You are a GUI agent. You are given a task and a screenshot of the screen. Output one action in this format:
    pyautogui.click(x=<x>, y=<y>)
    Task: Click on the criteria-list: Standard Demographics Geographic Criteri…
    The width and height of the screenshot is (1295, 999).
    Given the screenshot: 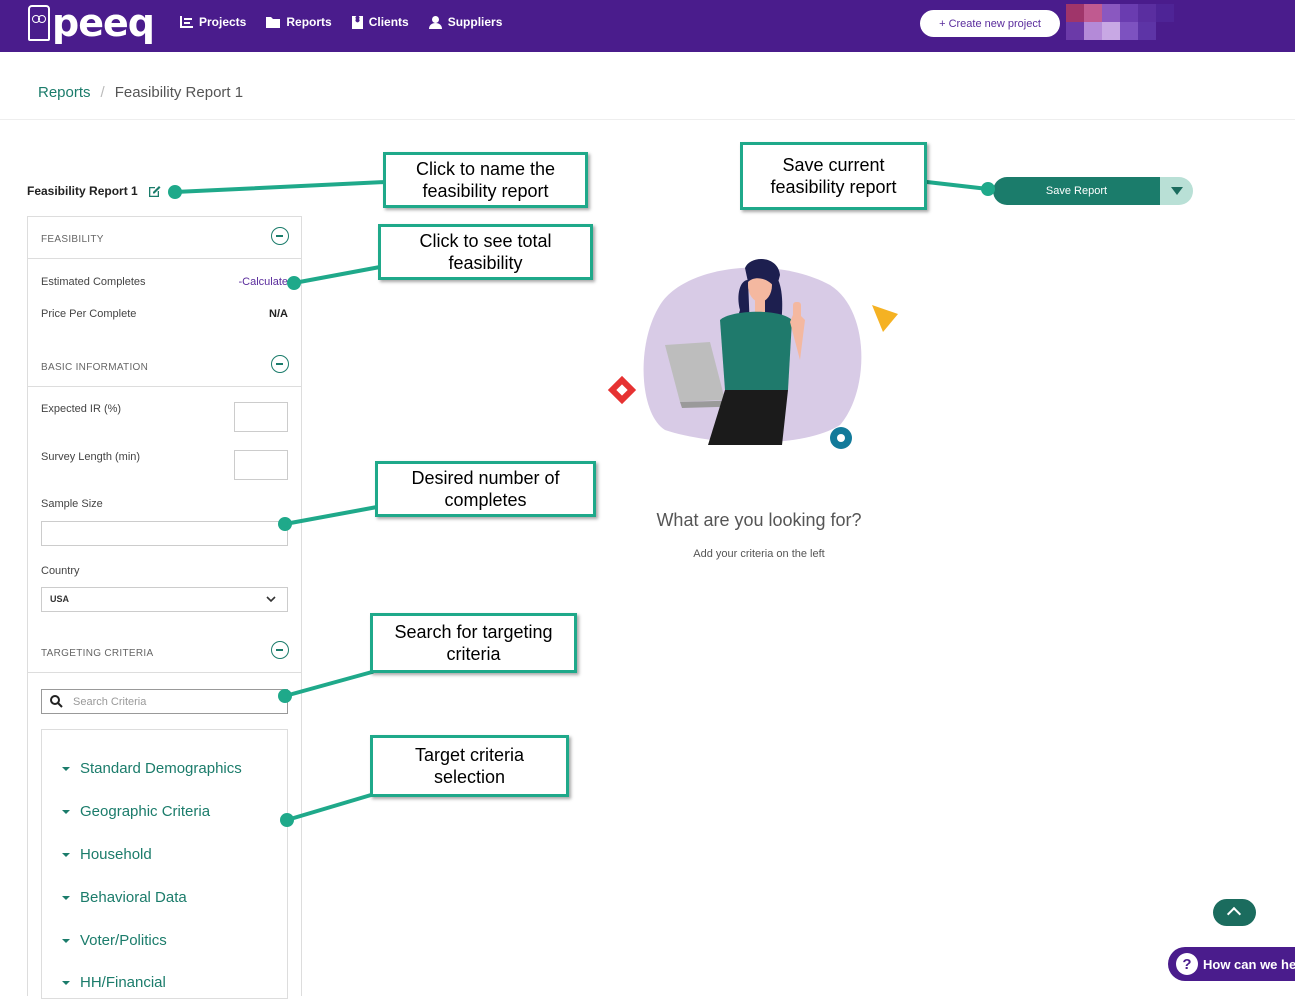 What is the action you would take?
    pyautogui.click(x=164, y=864)
    